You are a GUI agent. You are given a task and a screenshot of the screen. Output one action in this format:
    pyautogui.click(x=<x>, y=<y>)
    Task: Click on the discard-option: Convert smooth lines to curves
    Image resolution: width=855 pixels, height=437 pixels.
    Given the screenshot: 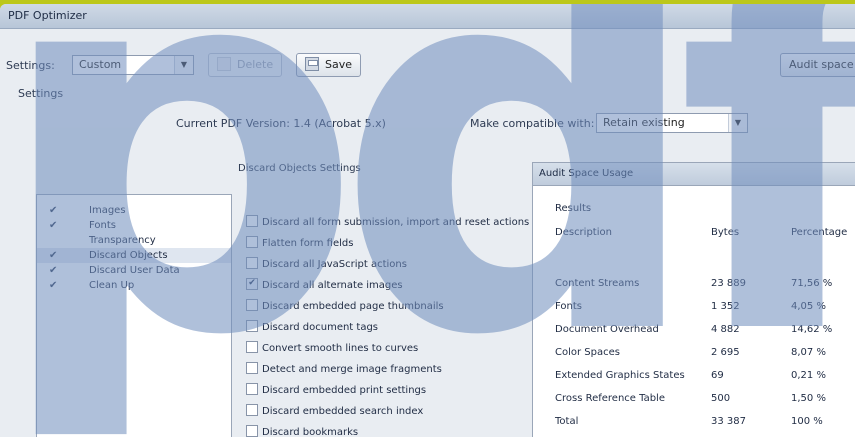 What is the action you would take?
    pyautogui.click(x=332, y=349)
    